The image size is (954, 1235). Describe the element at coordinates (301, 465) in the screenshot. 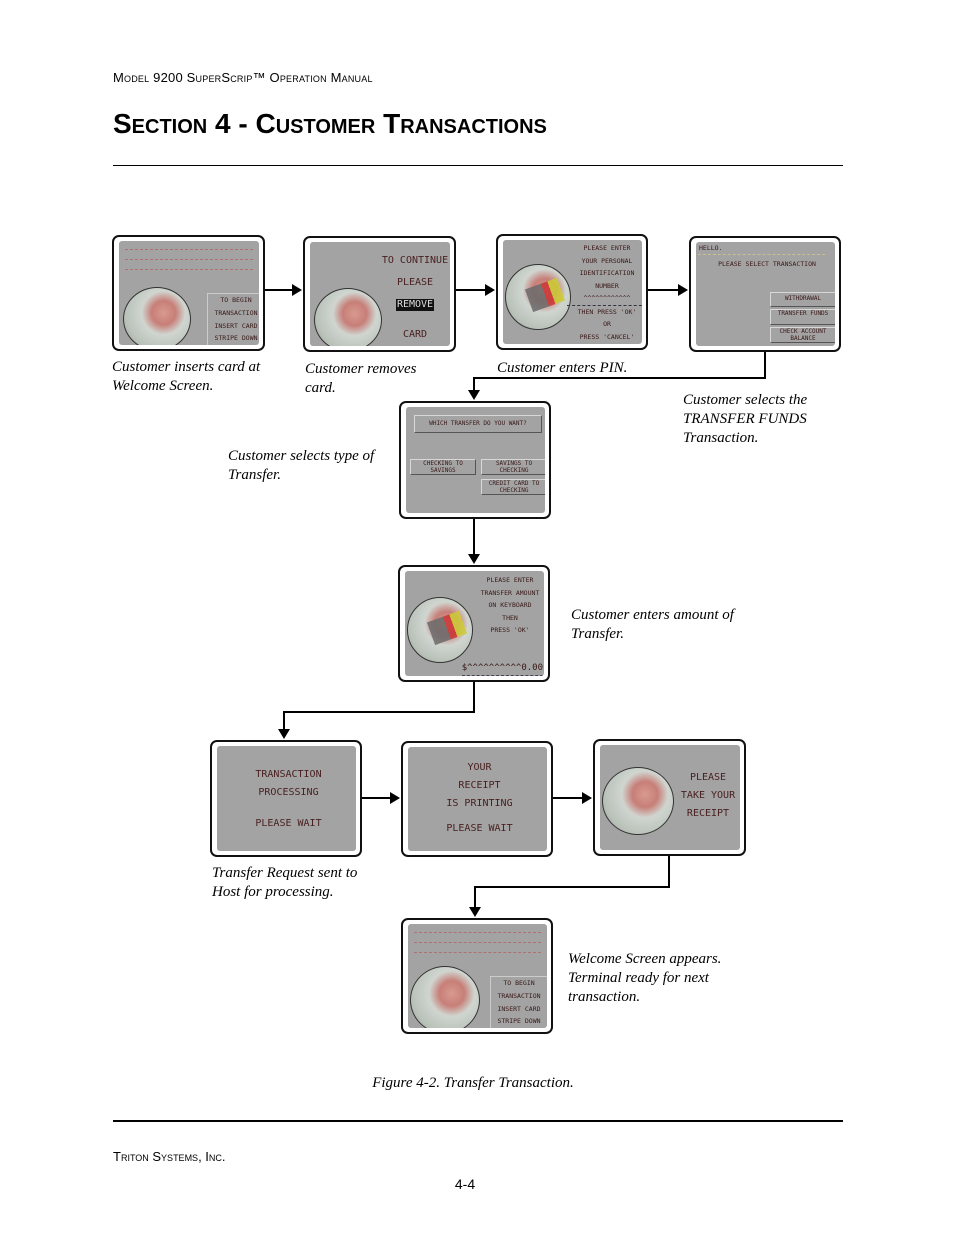

I see `caption-transfer-type: Customer selects type of Transfer.` at that location.